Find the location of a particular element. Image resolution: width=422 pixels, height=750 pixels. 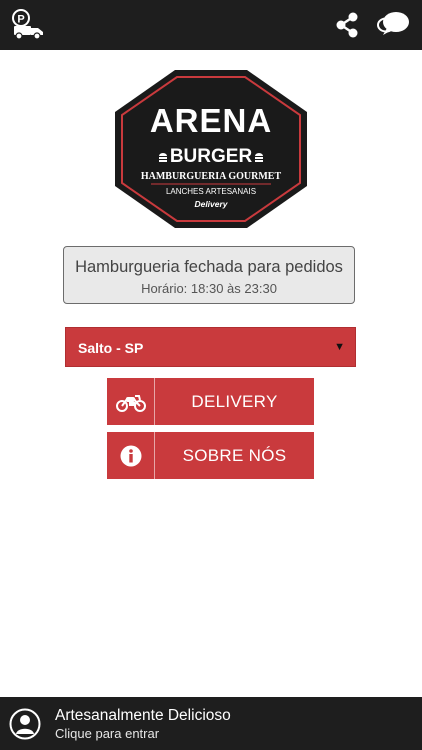

logo-text-delivery: Delivery is located at coordinates (211, 204).